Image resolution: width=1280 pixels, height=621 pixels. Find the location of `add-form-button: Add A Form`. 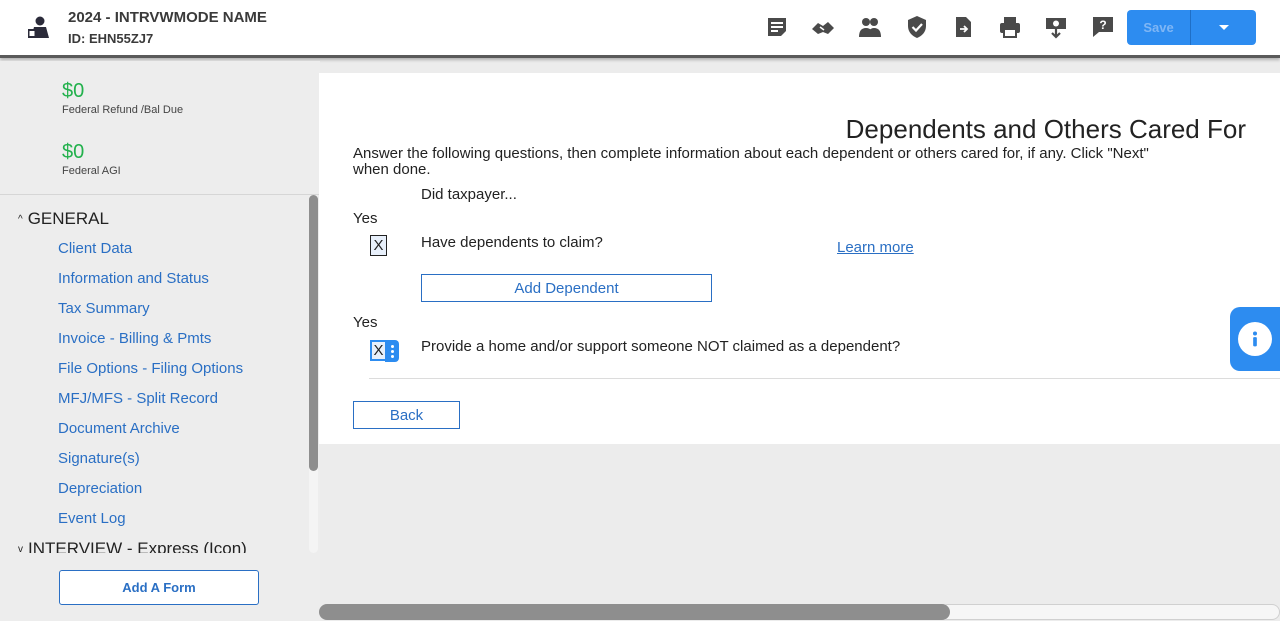

add-form-button: Add A Form is located at coordinates (159, 587).